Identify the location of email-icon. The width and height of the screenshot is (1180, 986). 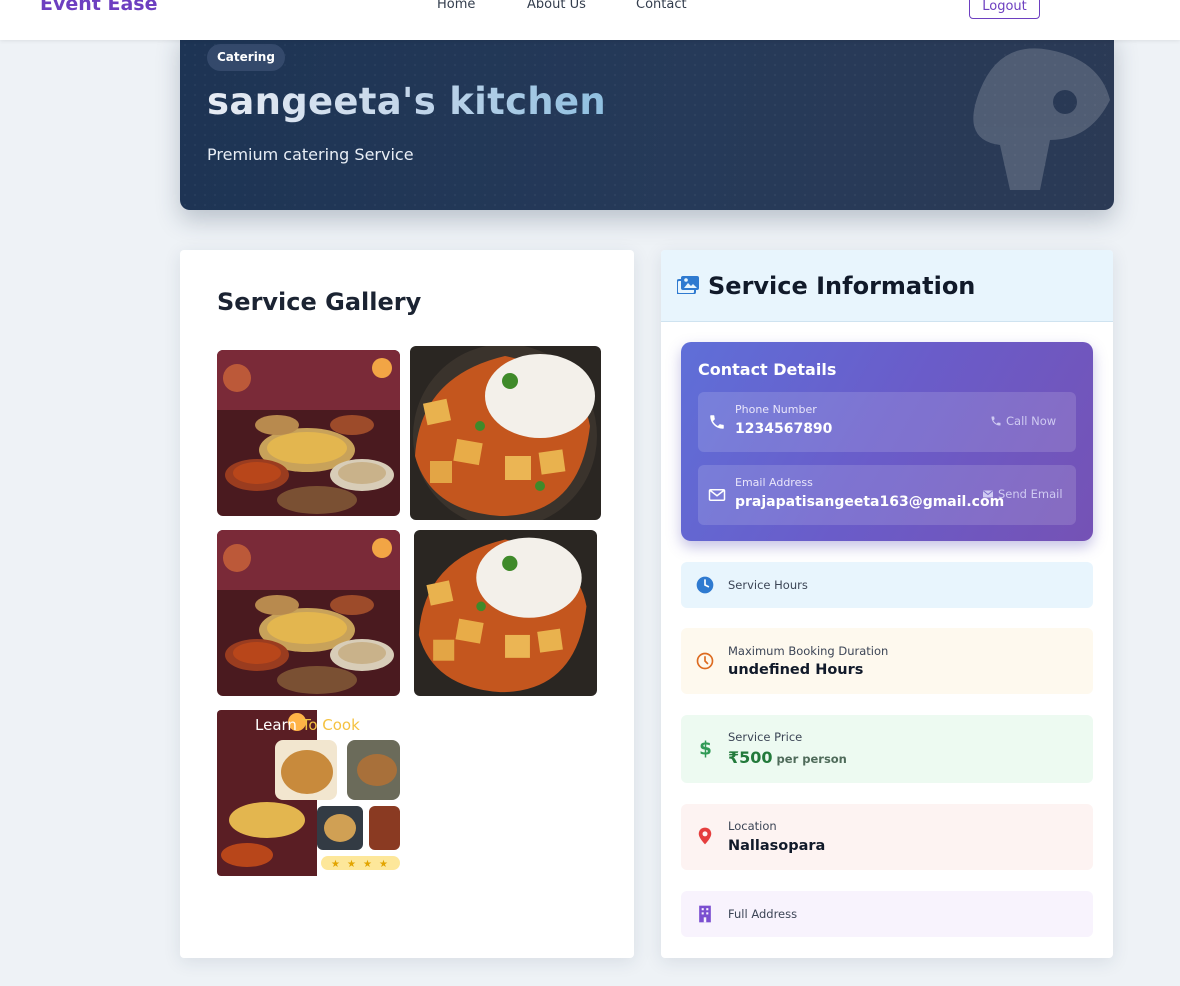
(717, 495).